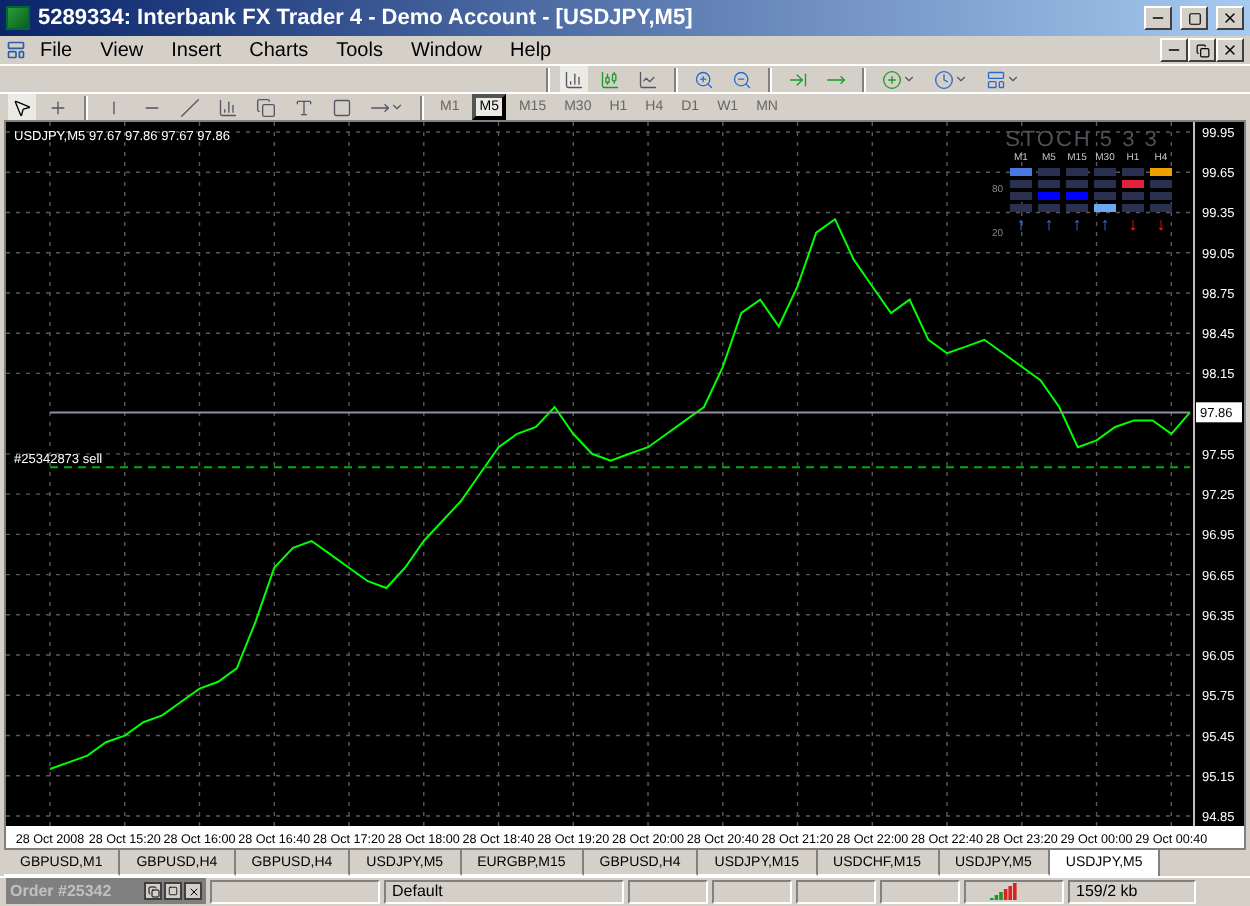 This screenshot has height=906, width=1250. I want to click on line-chart-icon, so click(648, 79).